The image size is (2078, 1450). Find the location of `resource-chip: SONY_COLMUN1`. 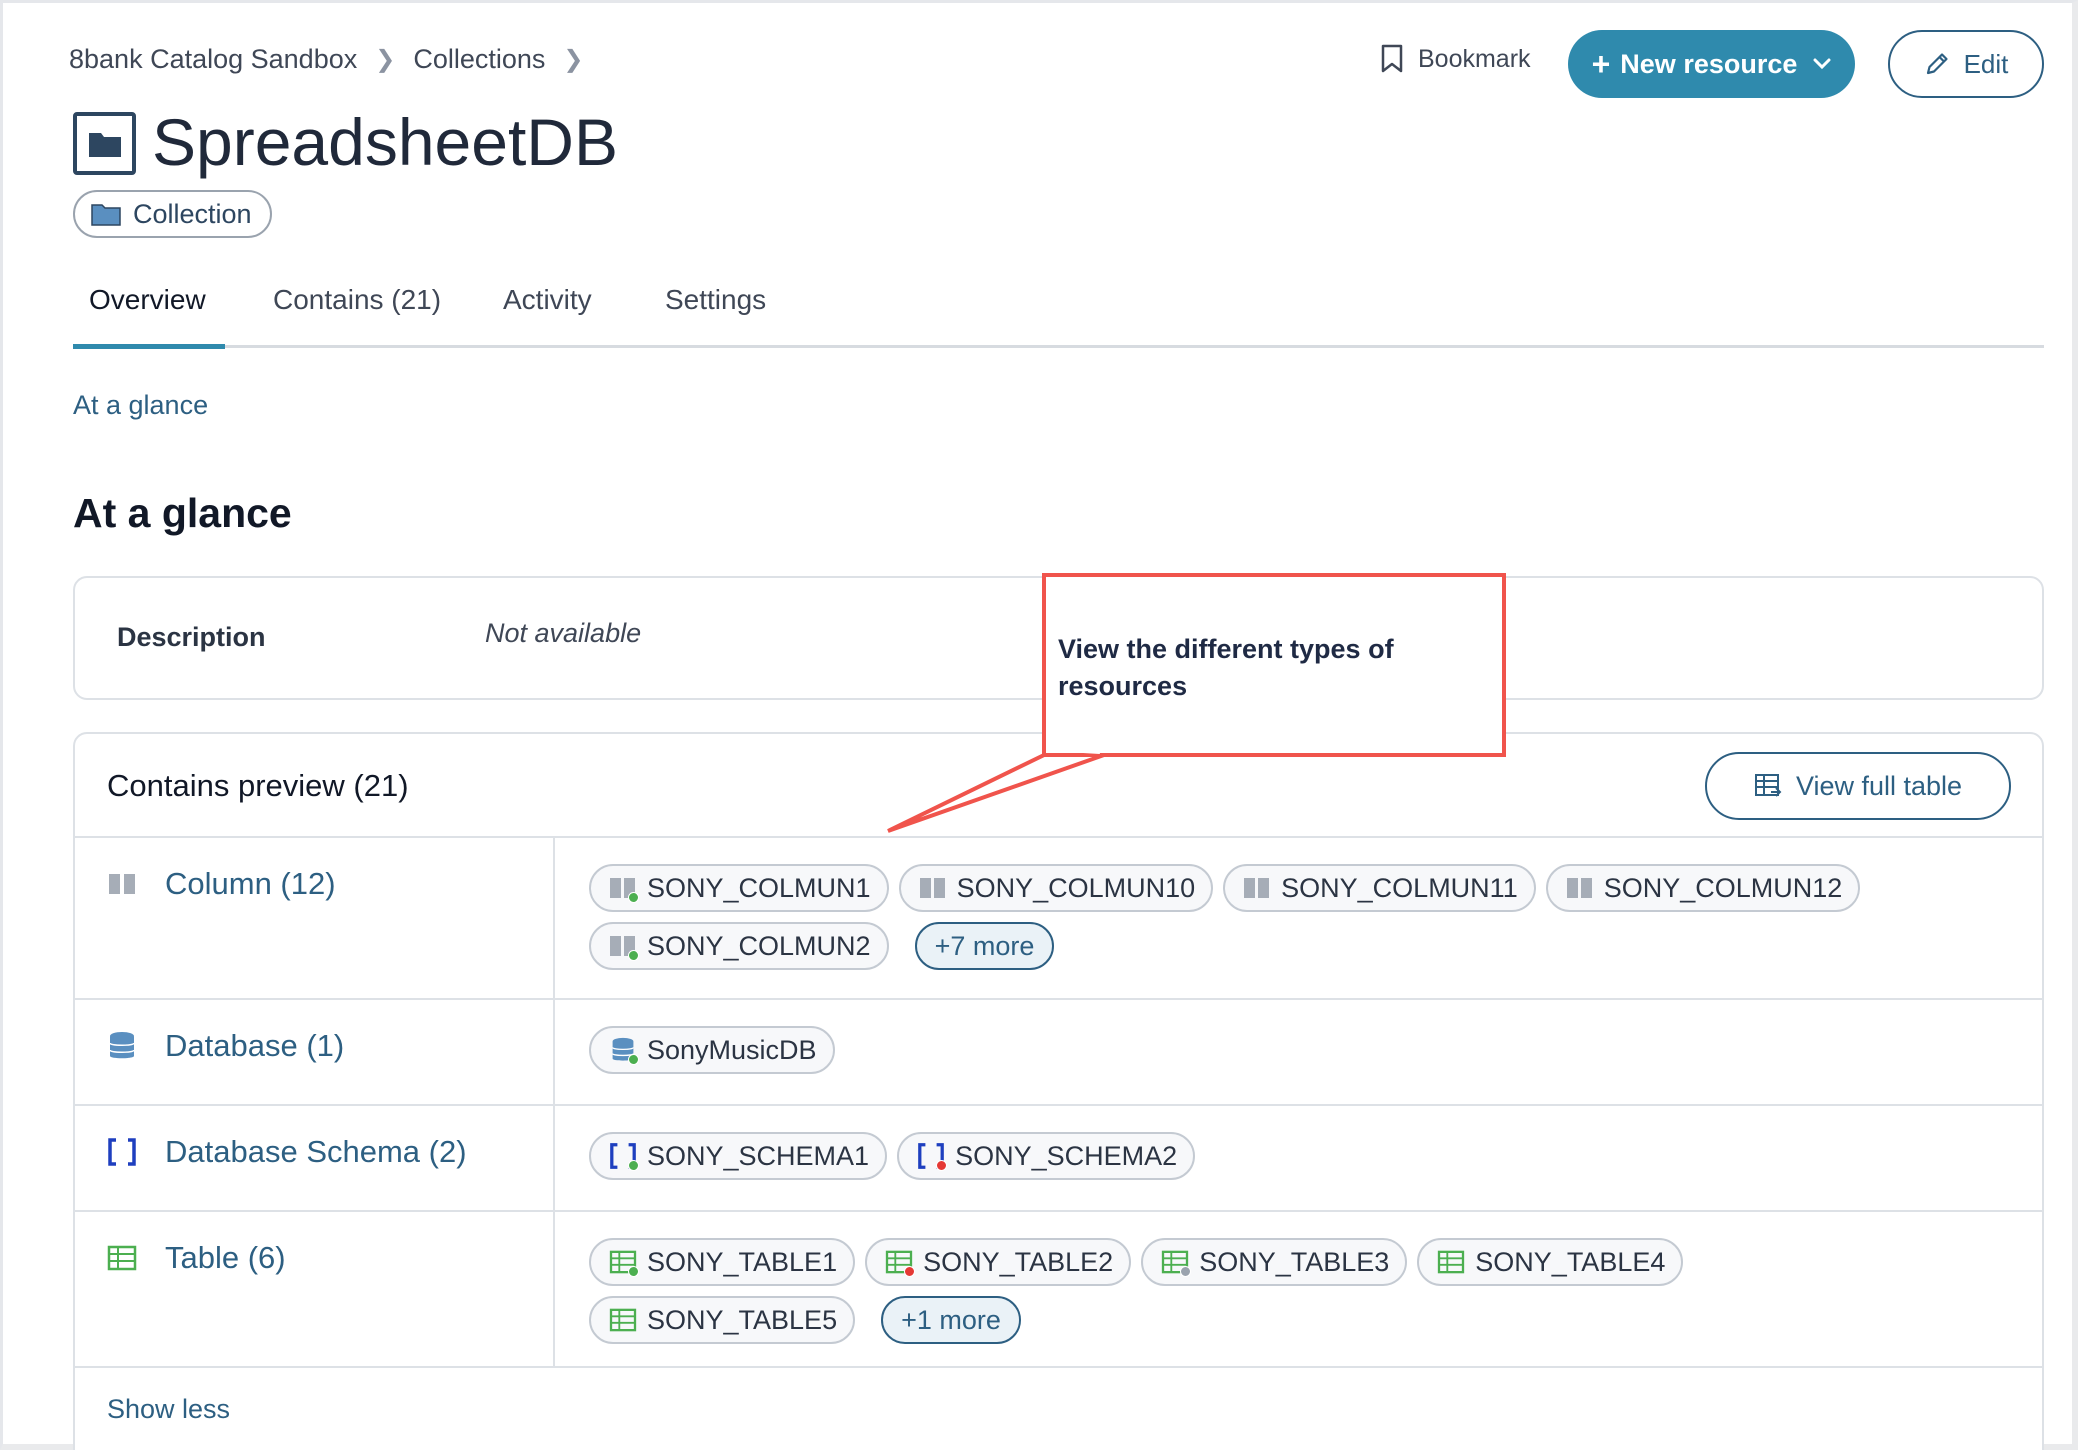

resource-chip: SONY_COLMUN1 is located at coordinates (739, 888).